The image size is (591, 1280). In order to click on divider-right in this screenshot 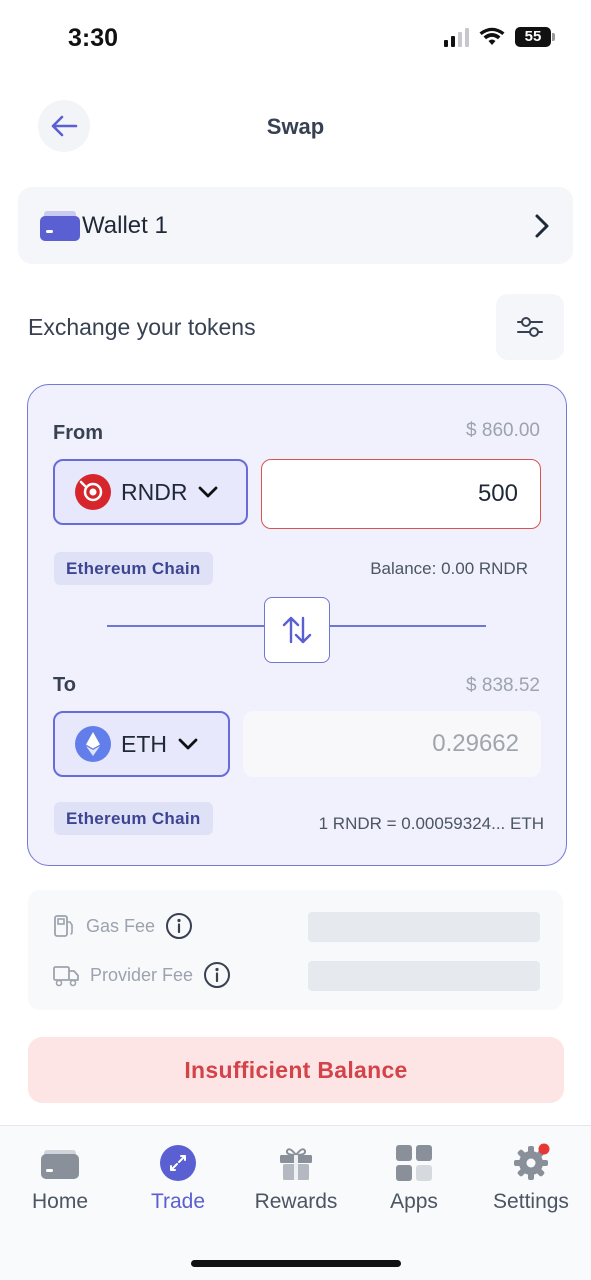, I will do `click(407, 626)`.